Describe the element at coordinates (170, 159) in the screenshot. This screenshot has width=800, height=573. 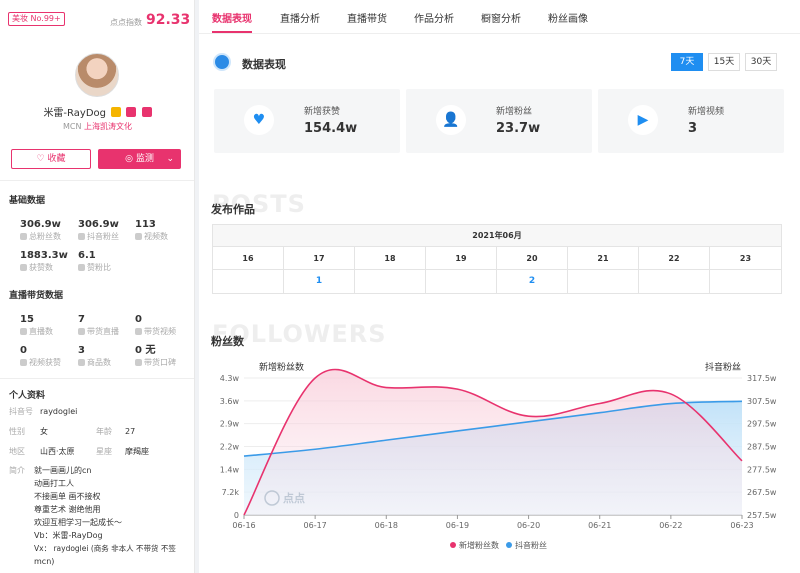
I see `chevron-down-icon: ⌄` at that location.